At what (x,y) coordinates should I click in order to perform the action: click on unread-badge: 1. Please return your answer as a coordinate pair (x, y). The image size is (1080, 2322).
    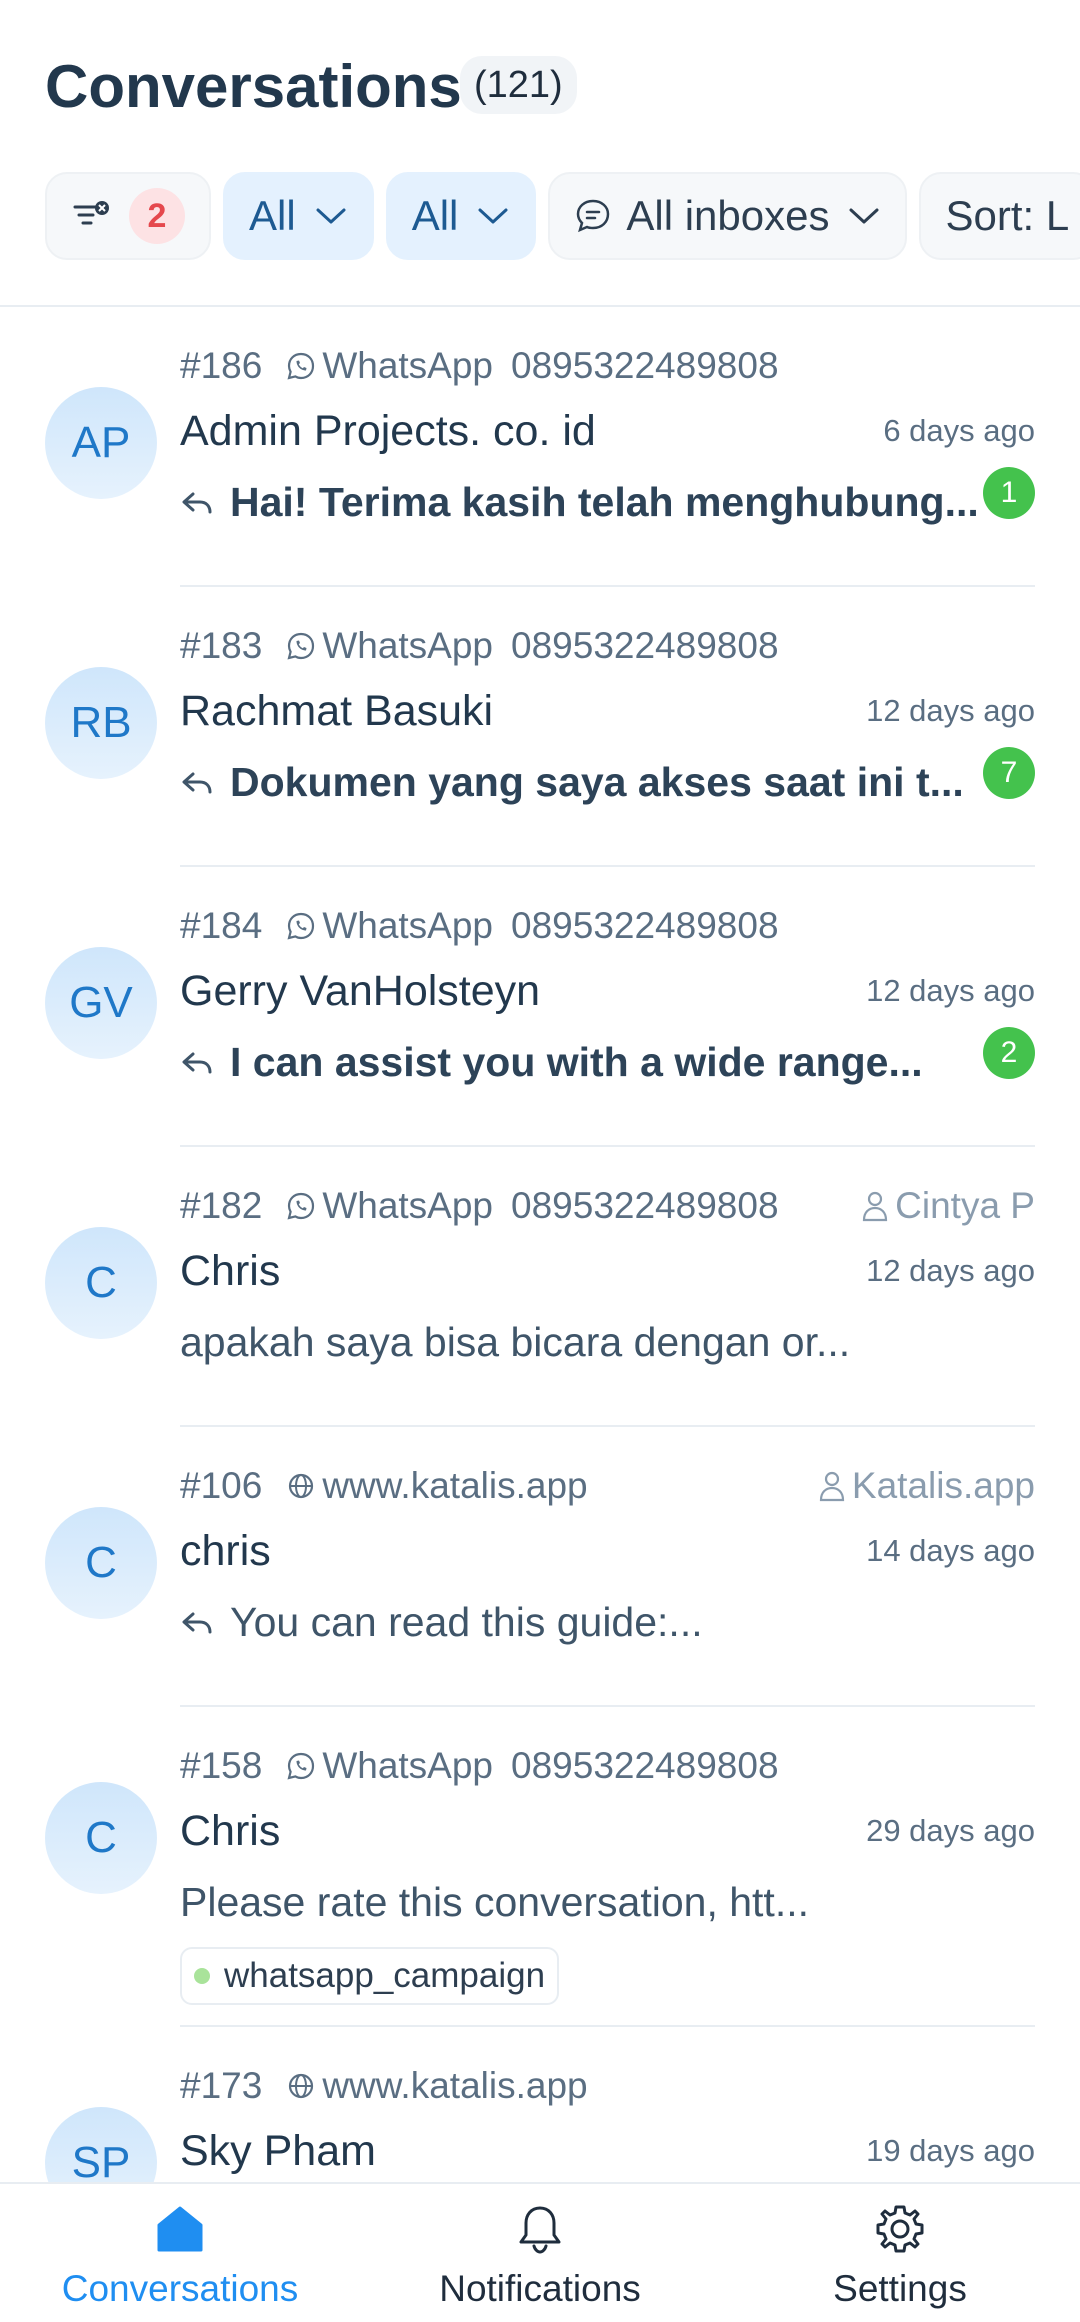
    Looking at the image, I should click on (1009, 493).